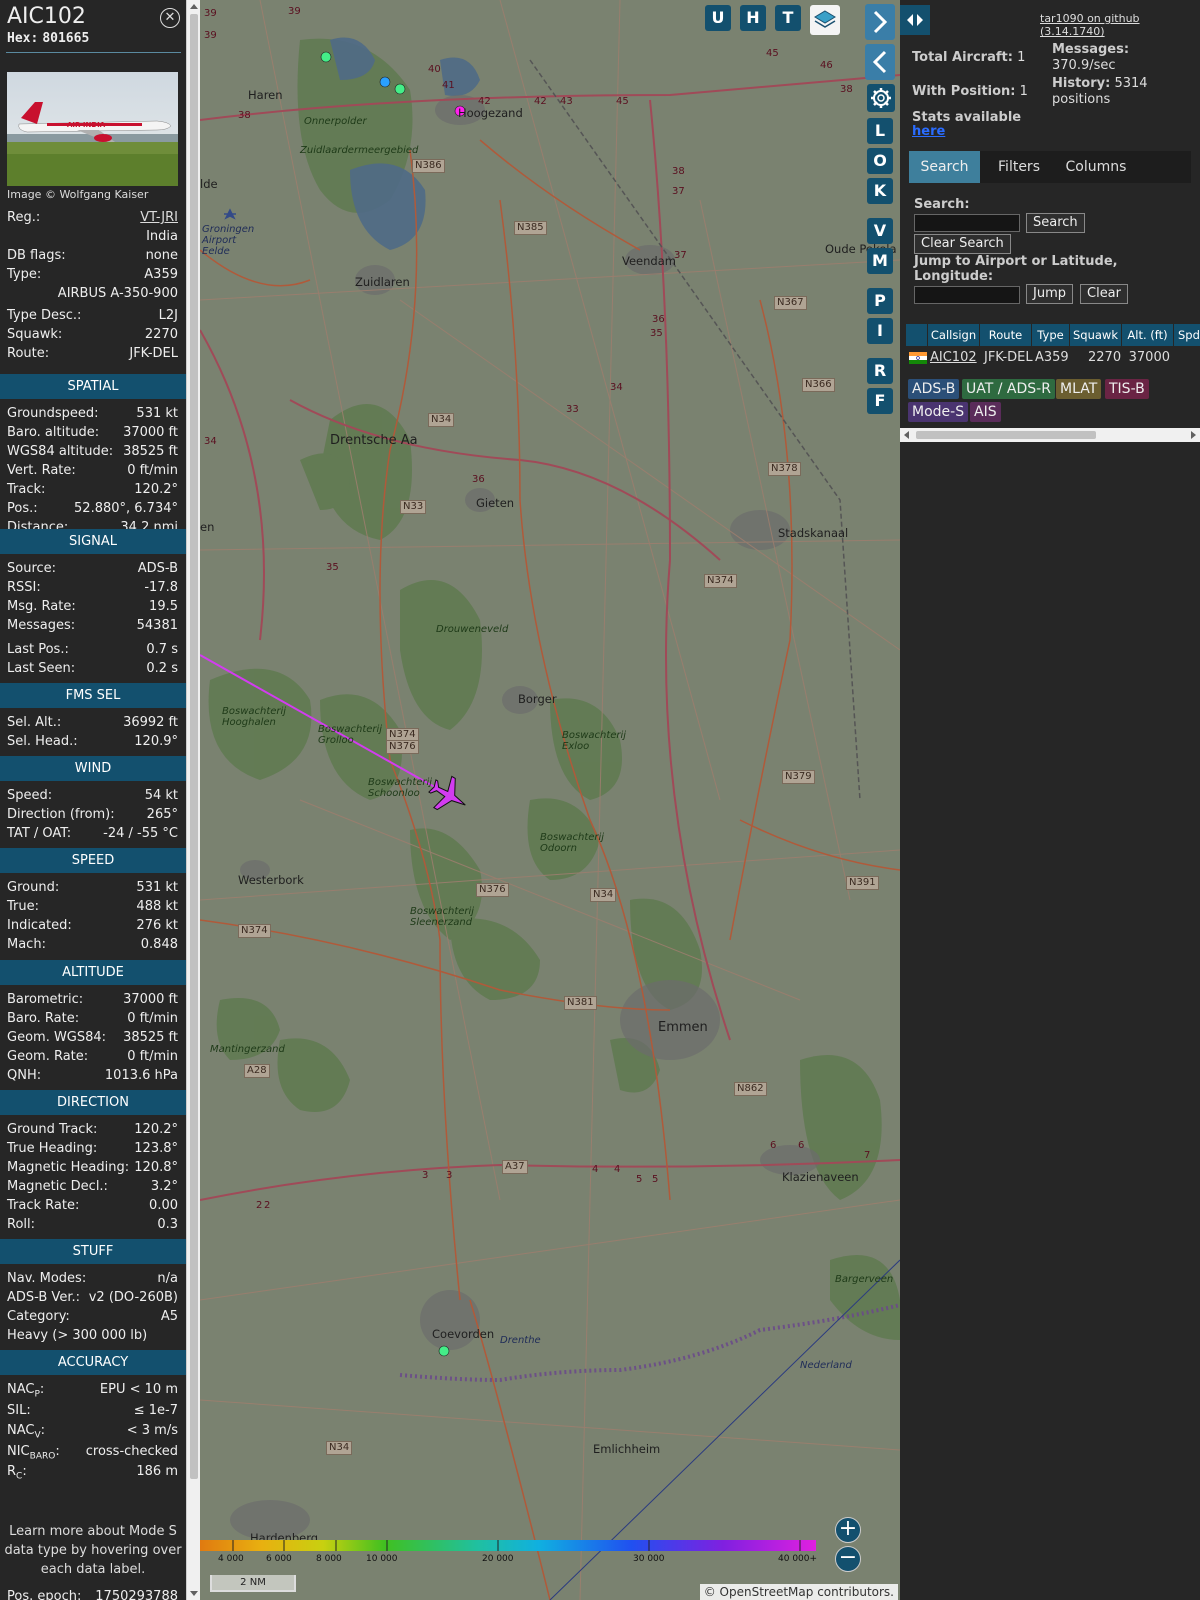 The width and height of the screenshot is (1200, 1600). I want to click on road-shield: N391, so click(862, 883).